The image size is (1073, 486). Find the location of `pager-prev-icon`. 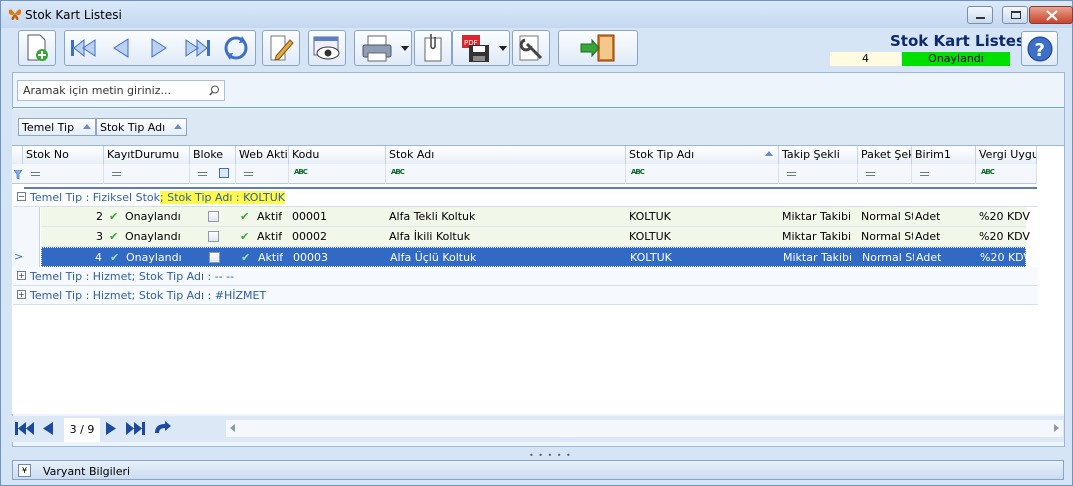

pager-prev-icon is located at coordinates (48, 428).